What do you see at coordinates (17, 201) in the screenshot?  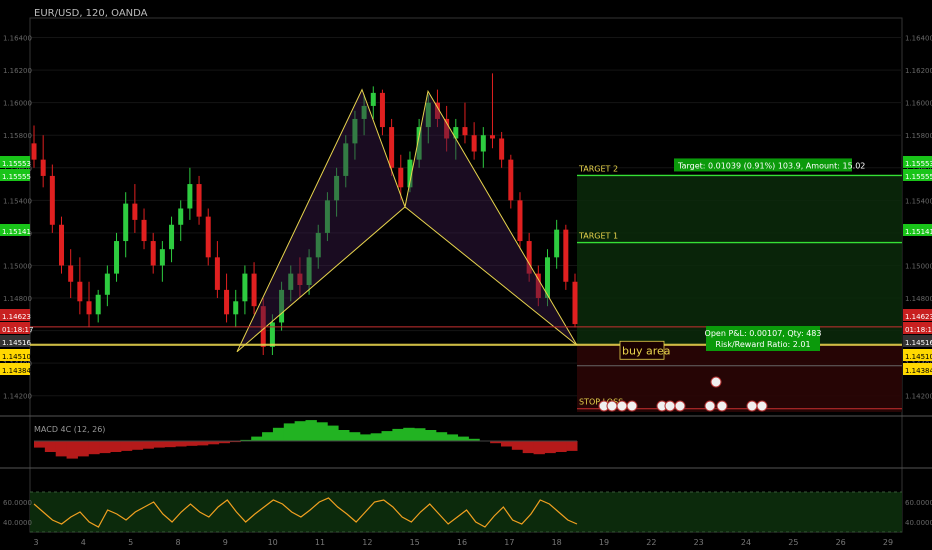 I see `y-tick-label-left: 1.15400` at bounding box center [17, 201].